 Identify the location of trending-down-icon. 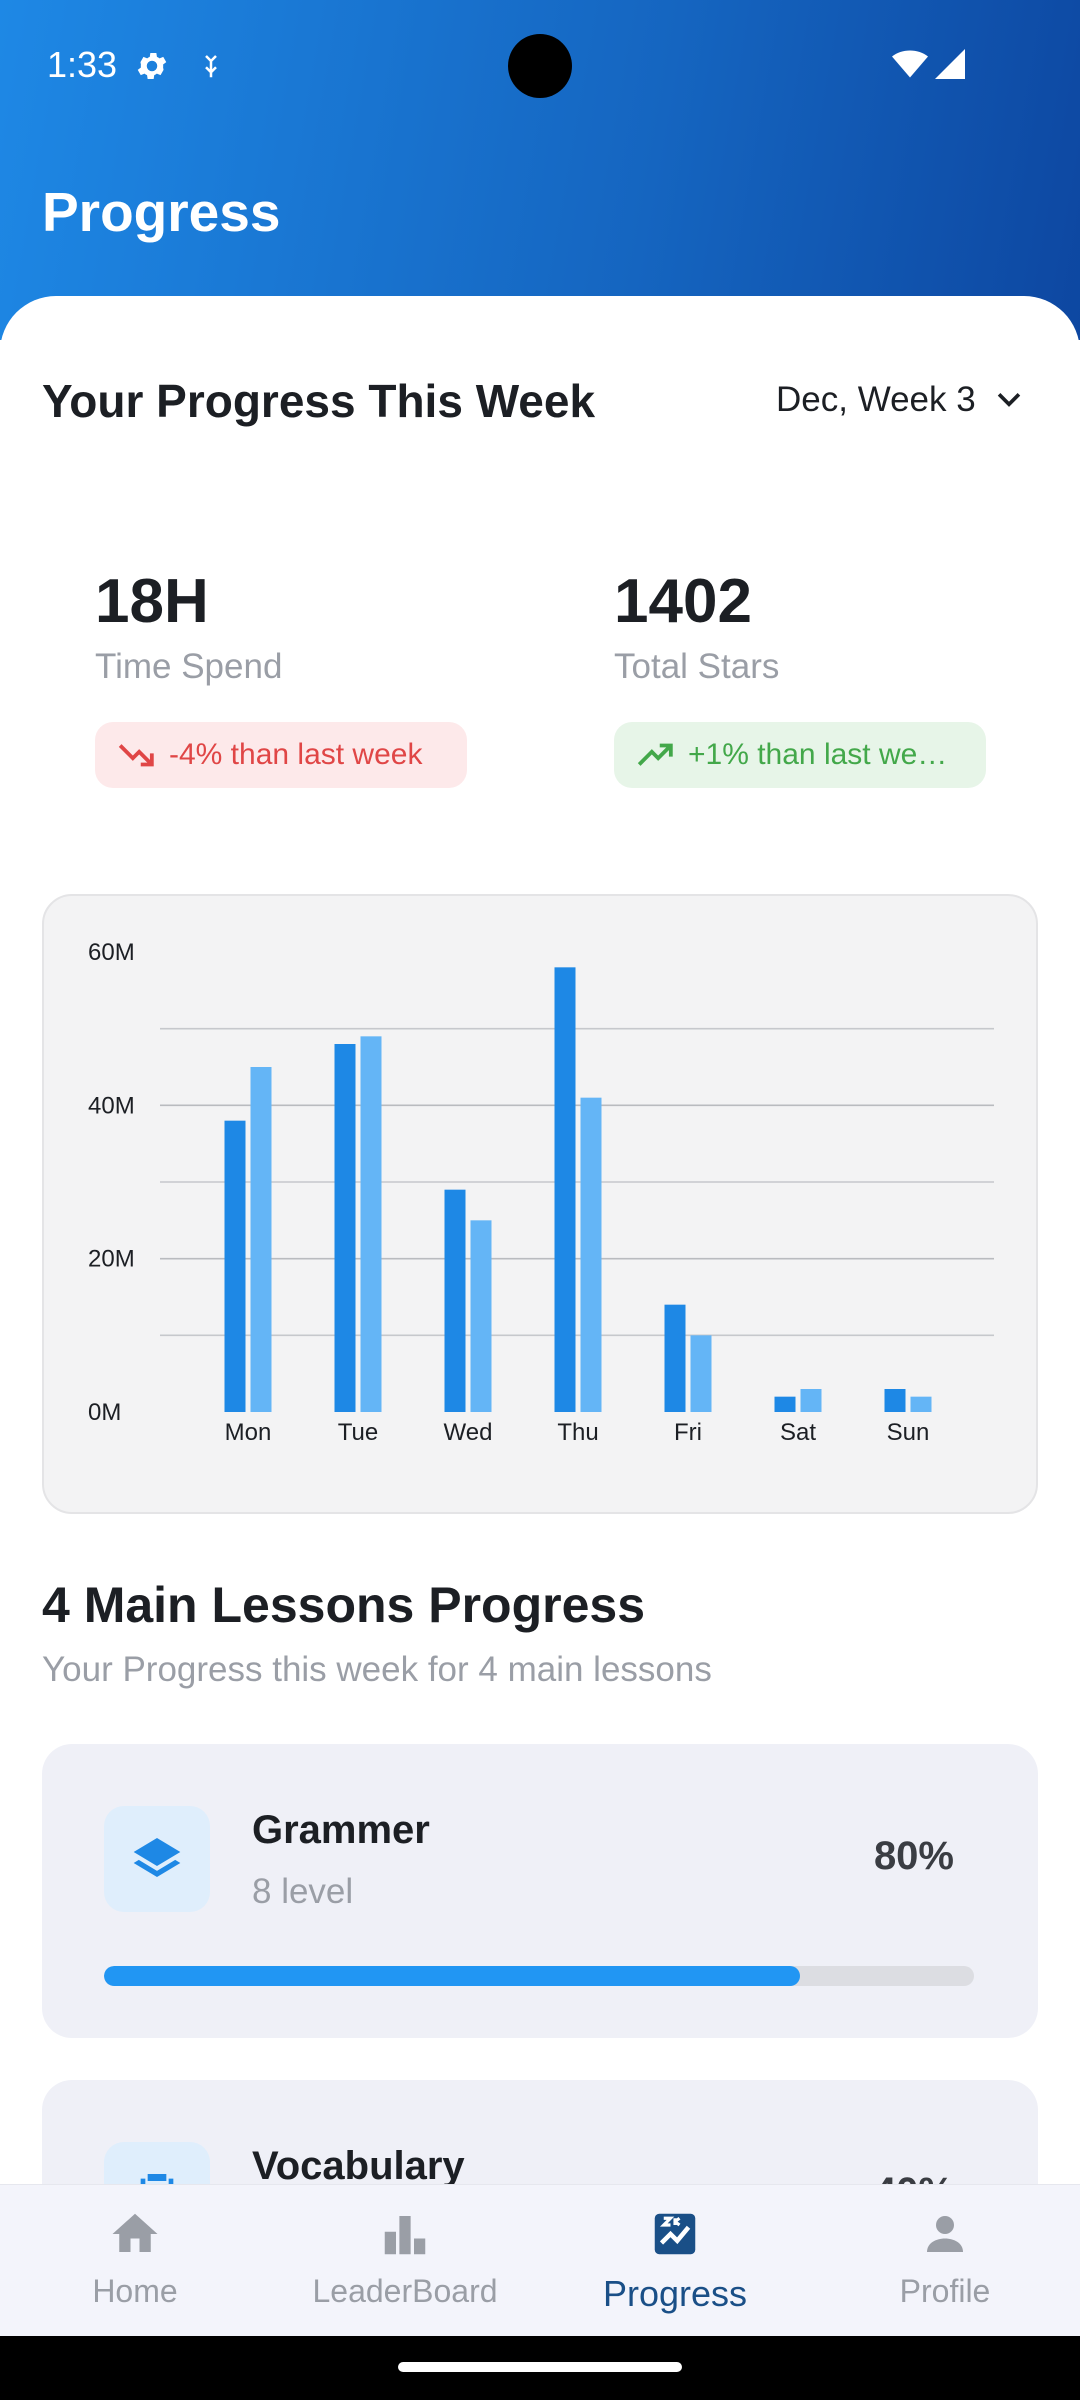
(136, 755).